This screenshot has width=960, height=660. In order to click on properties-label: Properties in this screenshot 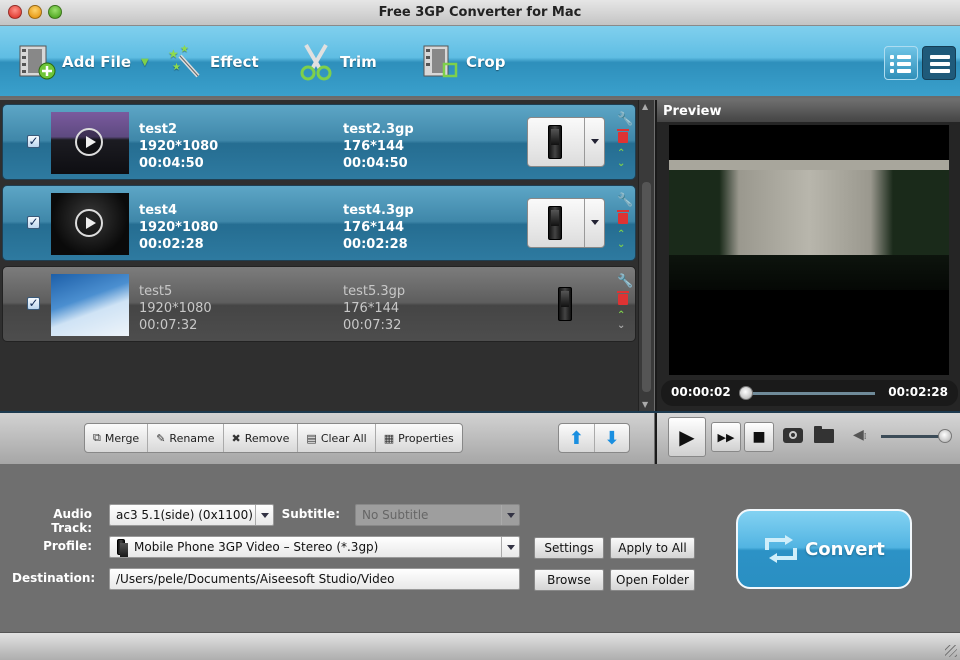, I will do `click(426, 438)`.